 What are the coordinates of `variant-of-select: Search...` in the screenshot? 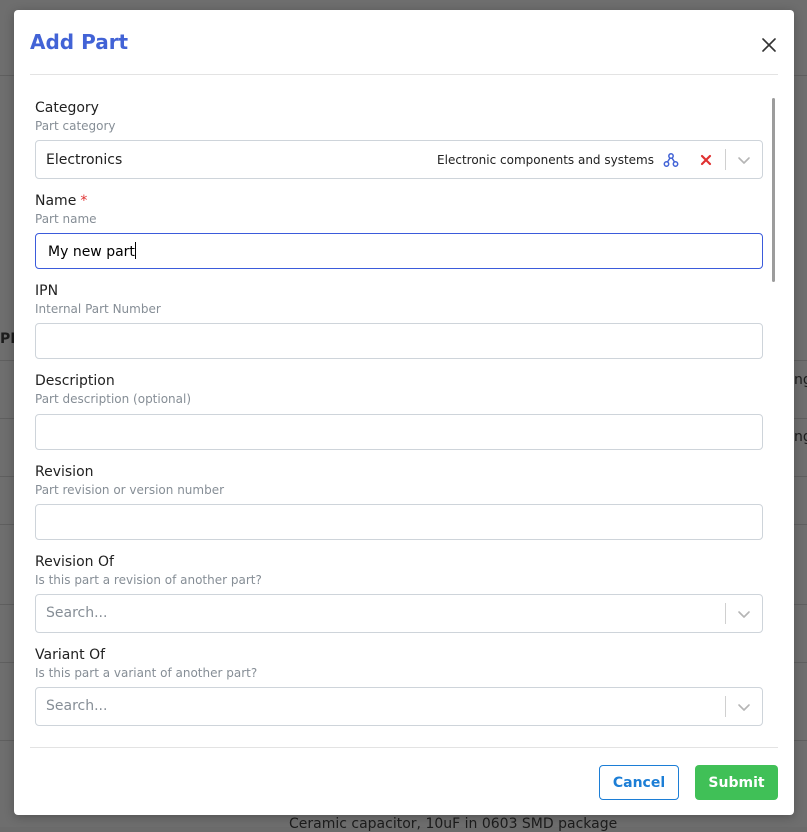 It's located at (399, 706).